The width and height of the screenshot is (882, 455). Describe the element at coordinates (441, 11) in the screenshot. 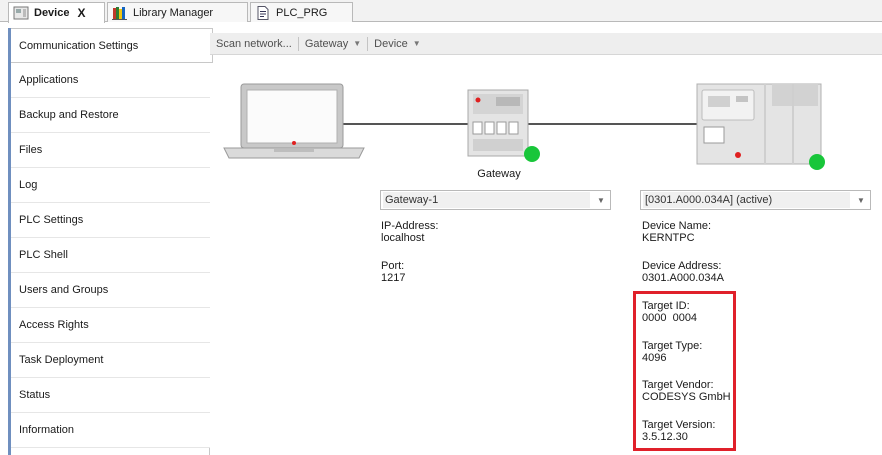

I see `editor-tab-strip: Device X Library Manager PLC_PRG` at that location.